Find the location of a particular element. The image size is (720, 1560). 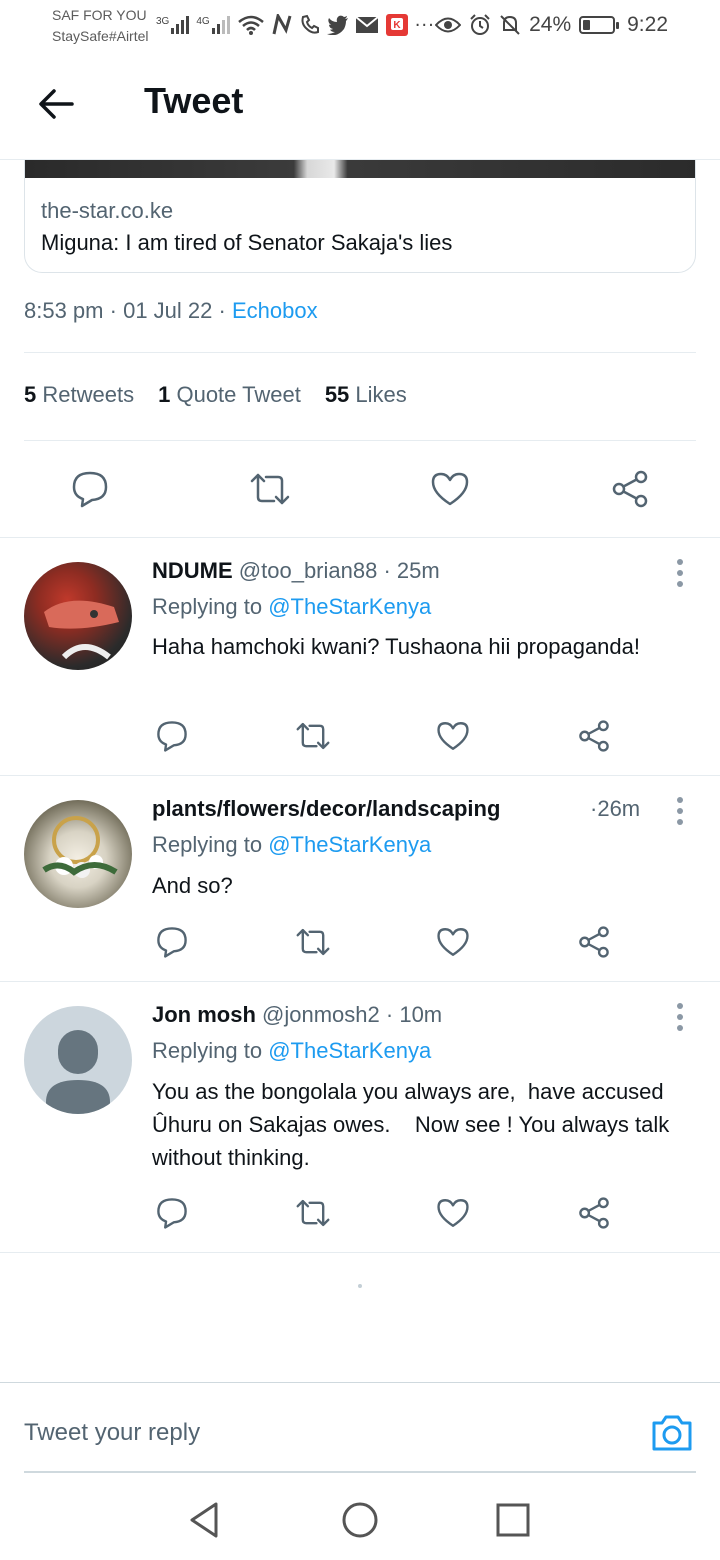

display-name: NDUME is located at coordinates (192, 570).